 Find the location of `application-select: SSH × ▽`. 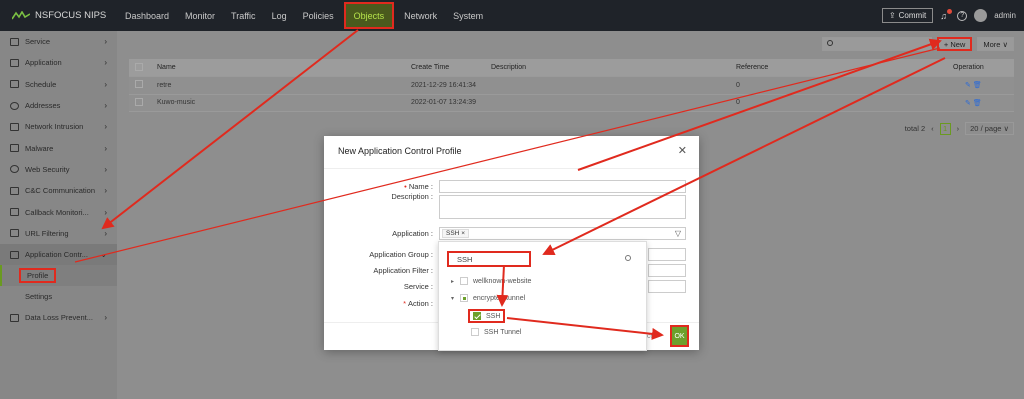

application-select: SSH × ▽ is located at coordinates (562, 233).